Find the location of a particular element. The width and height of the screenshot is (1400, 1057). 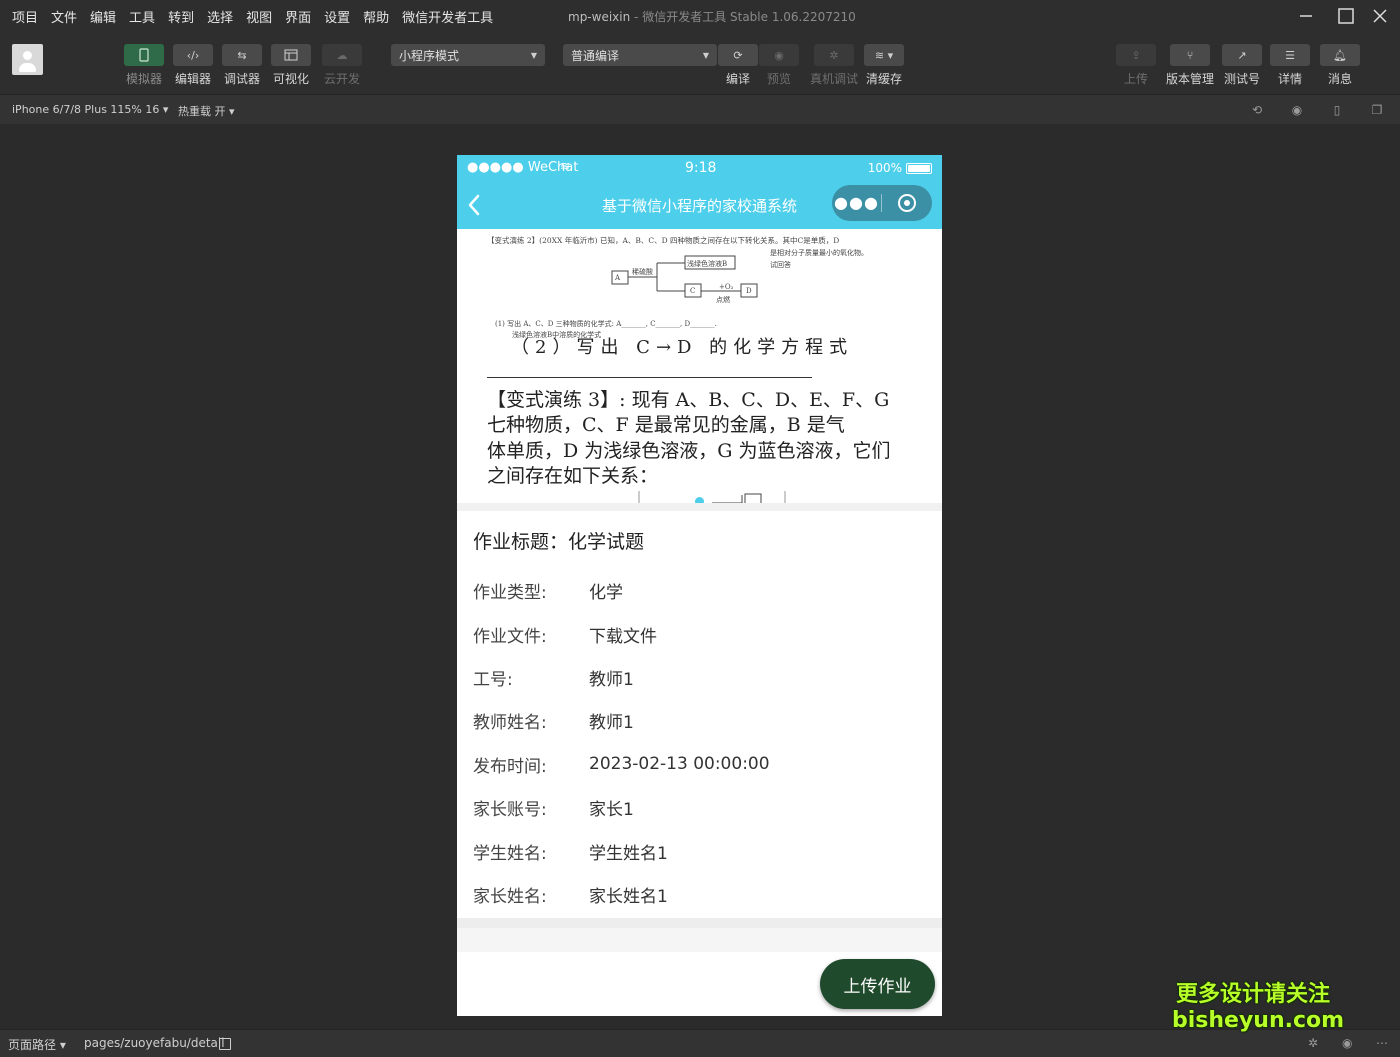

tool-preview: ◉ 预览 is located at coordinates (779, 65).